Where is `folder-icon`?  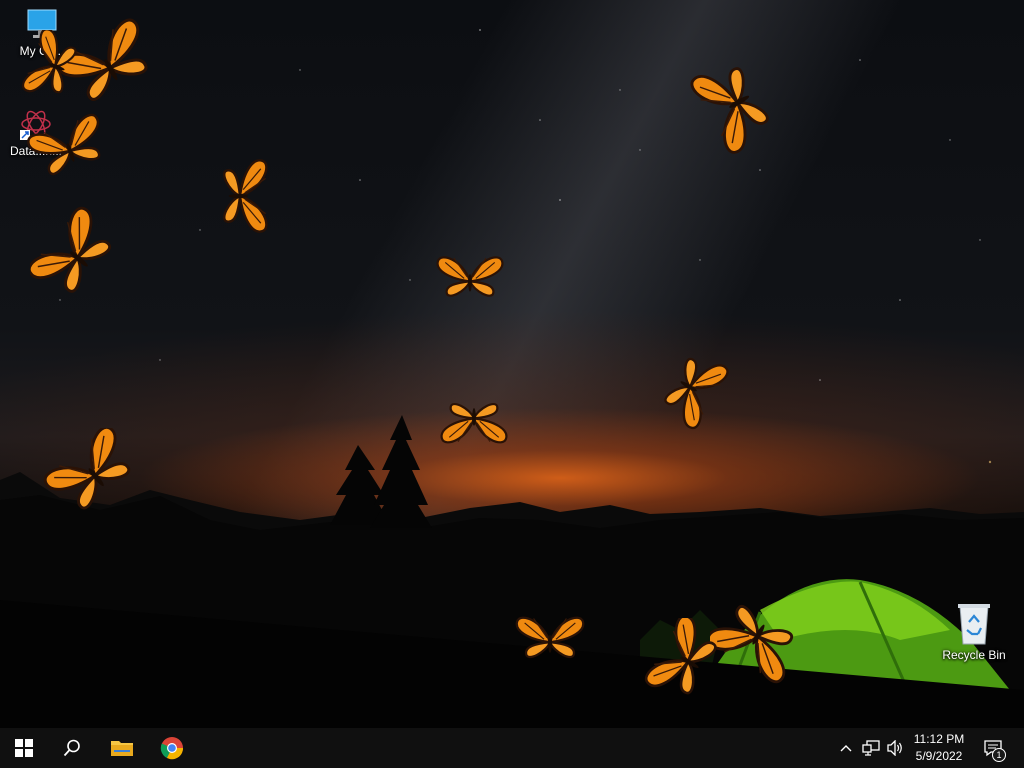 folder-icon is located at coordinates (122, 748).